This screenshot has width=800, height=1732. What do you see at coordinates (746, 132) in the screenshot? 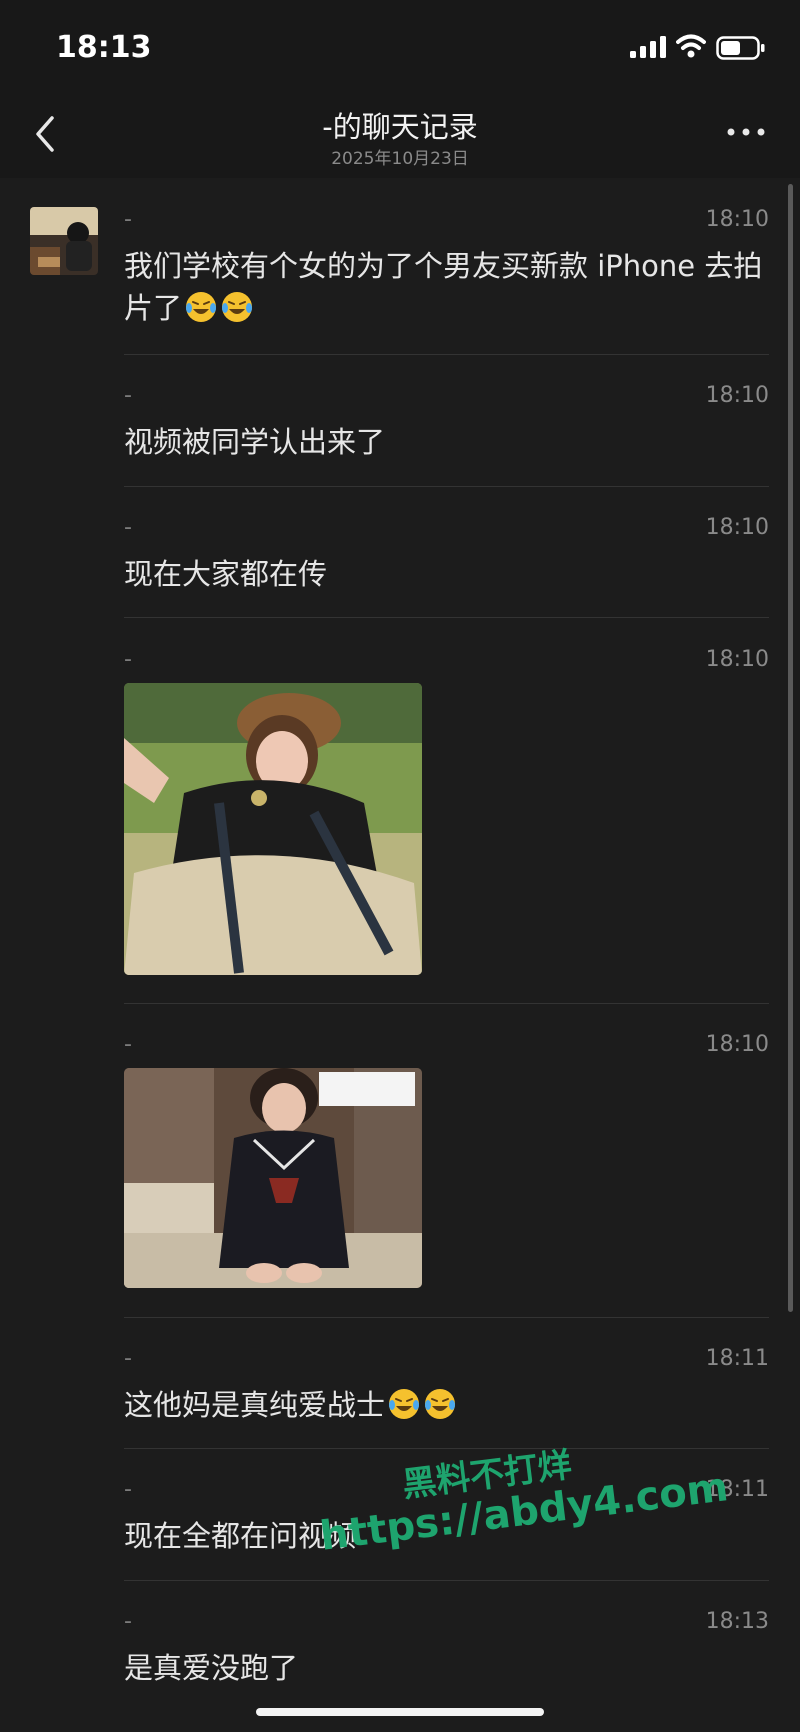
I see `more-dots-icon` at bounding box center [746, 132].